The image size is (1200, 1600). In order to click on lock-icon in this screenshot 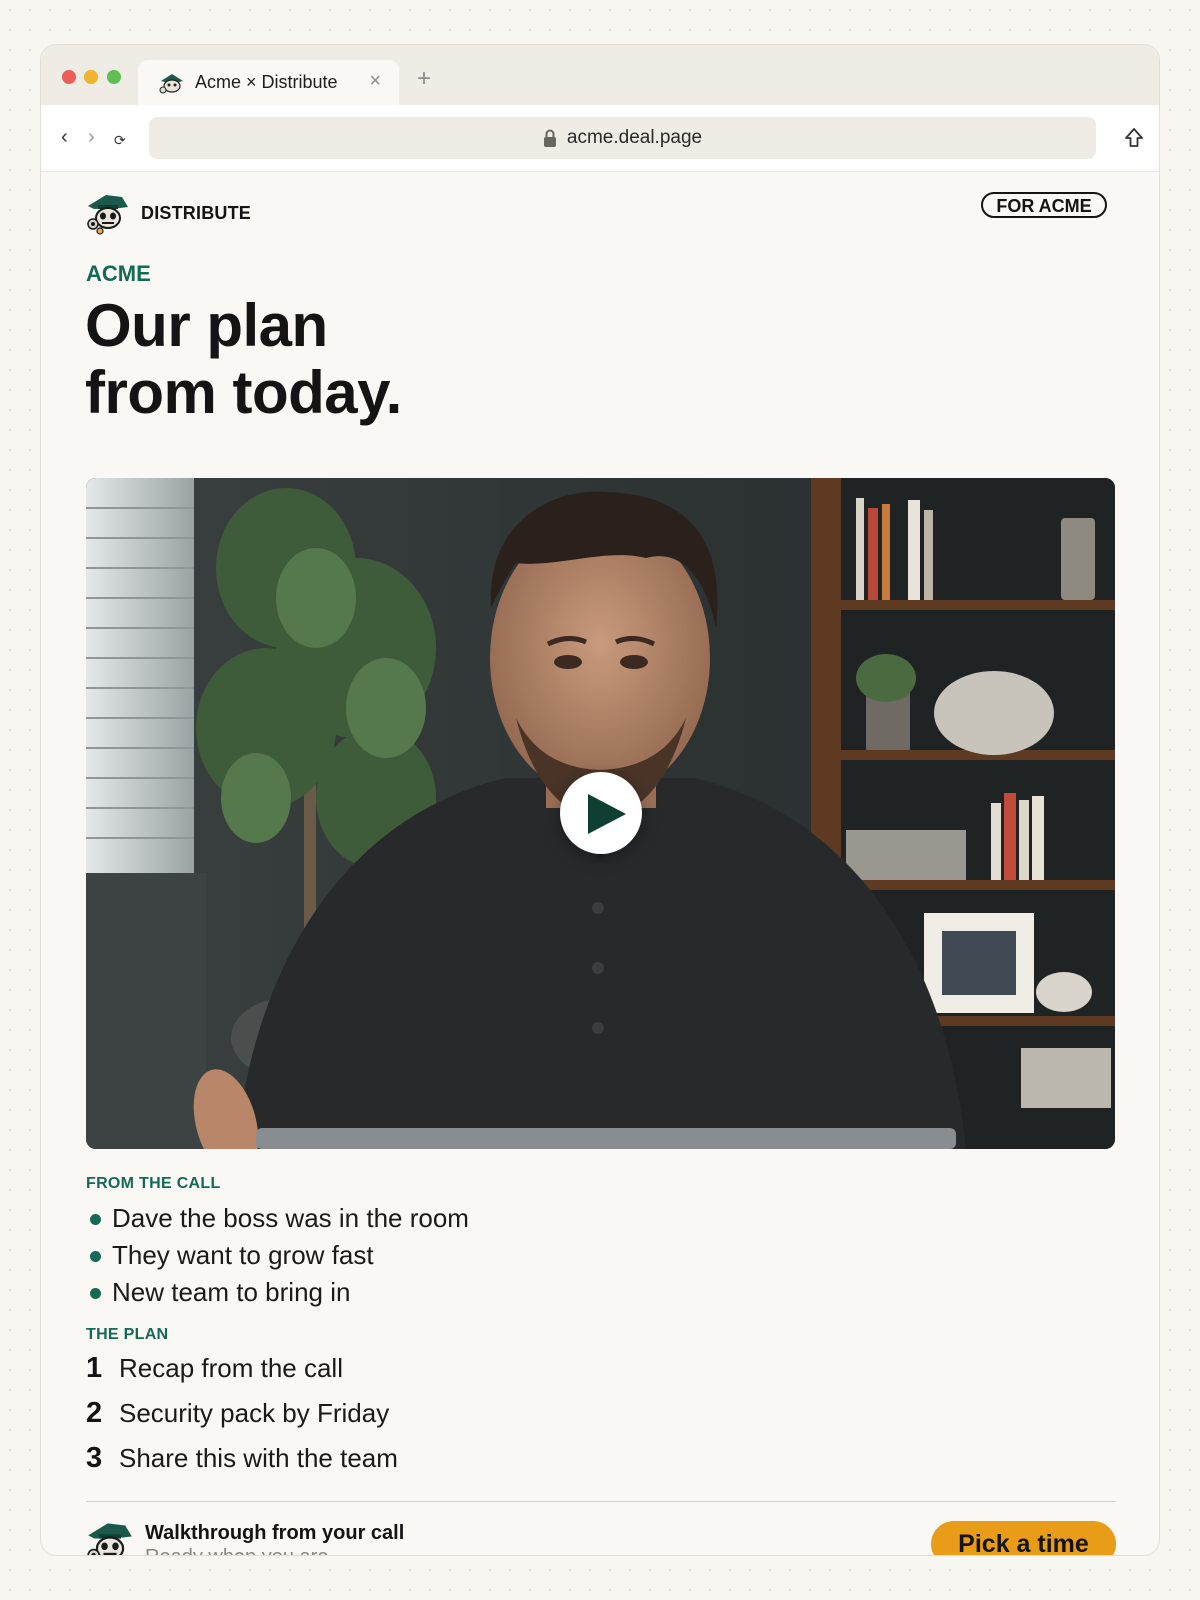, I will do `click(549, 138)`.